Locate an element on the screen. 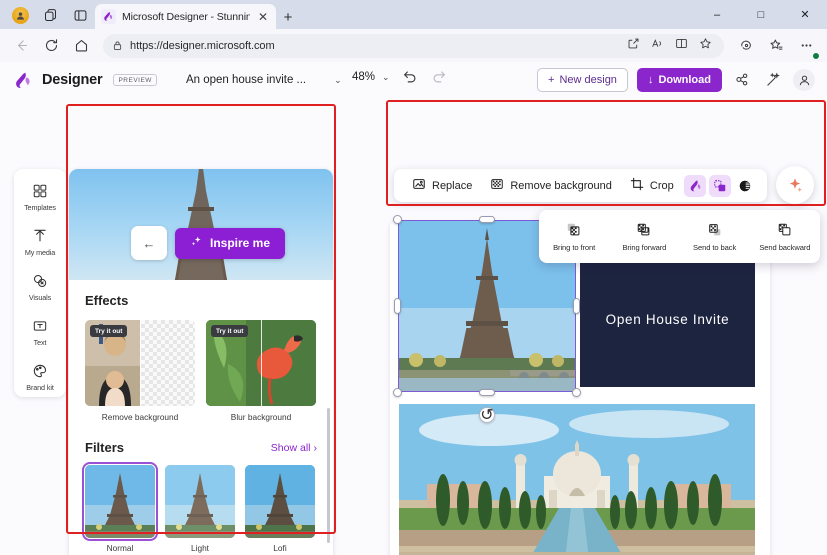  split-screen-icon is located at coordinates (681, 46).